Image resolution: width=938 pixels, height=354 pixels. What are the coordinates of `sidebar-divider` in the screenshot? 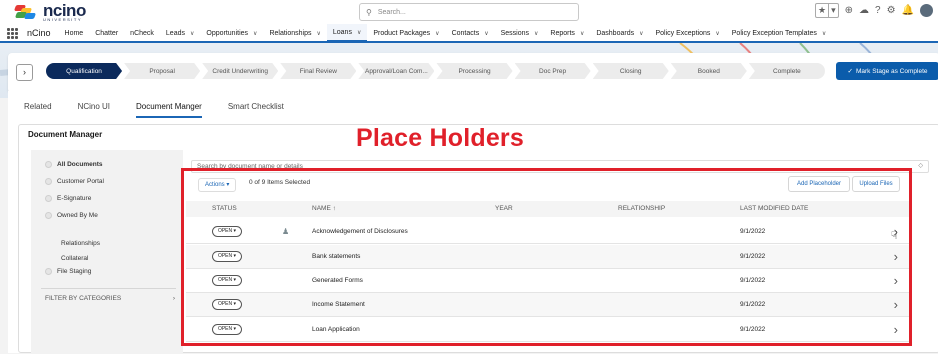 It's located at (108, 288).